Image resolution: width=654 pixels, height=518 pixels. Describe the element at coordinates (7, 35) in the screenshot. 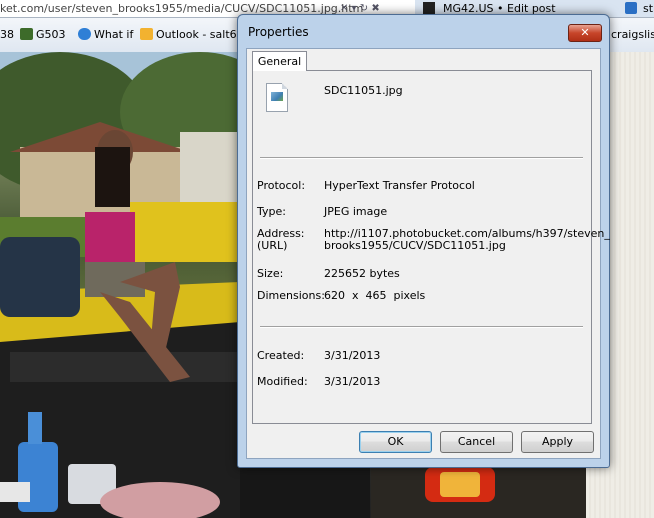

I see `favorite-item-38: 38` at that location.